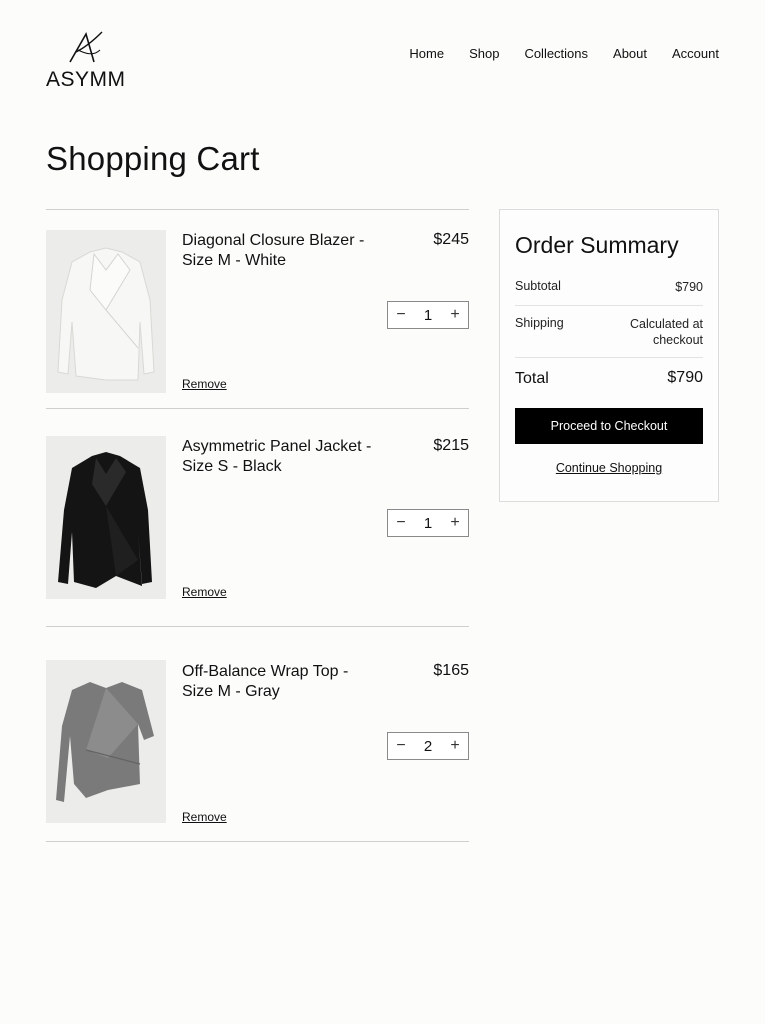 The height and width of the screenshot is (1024, 765). Describe the element at coordinates (451, 445) in the screenshot. I see `item-price: $215` at that location.